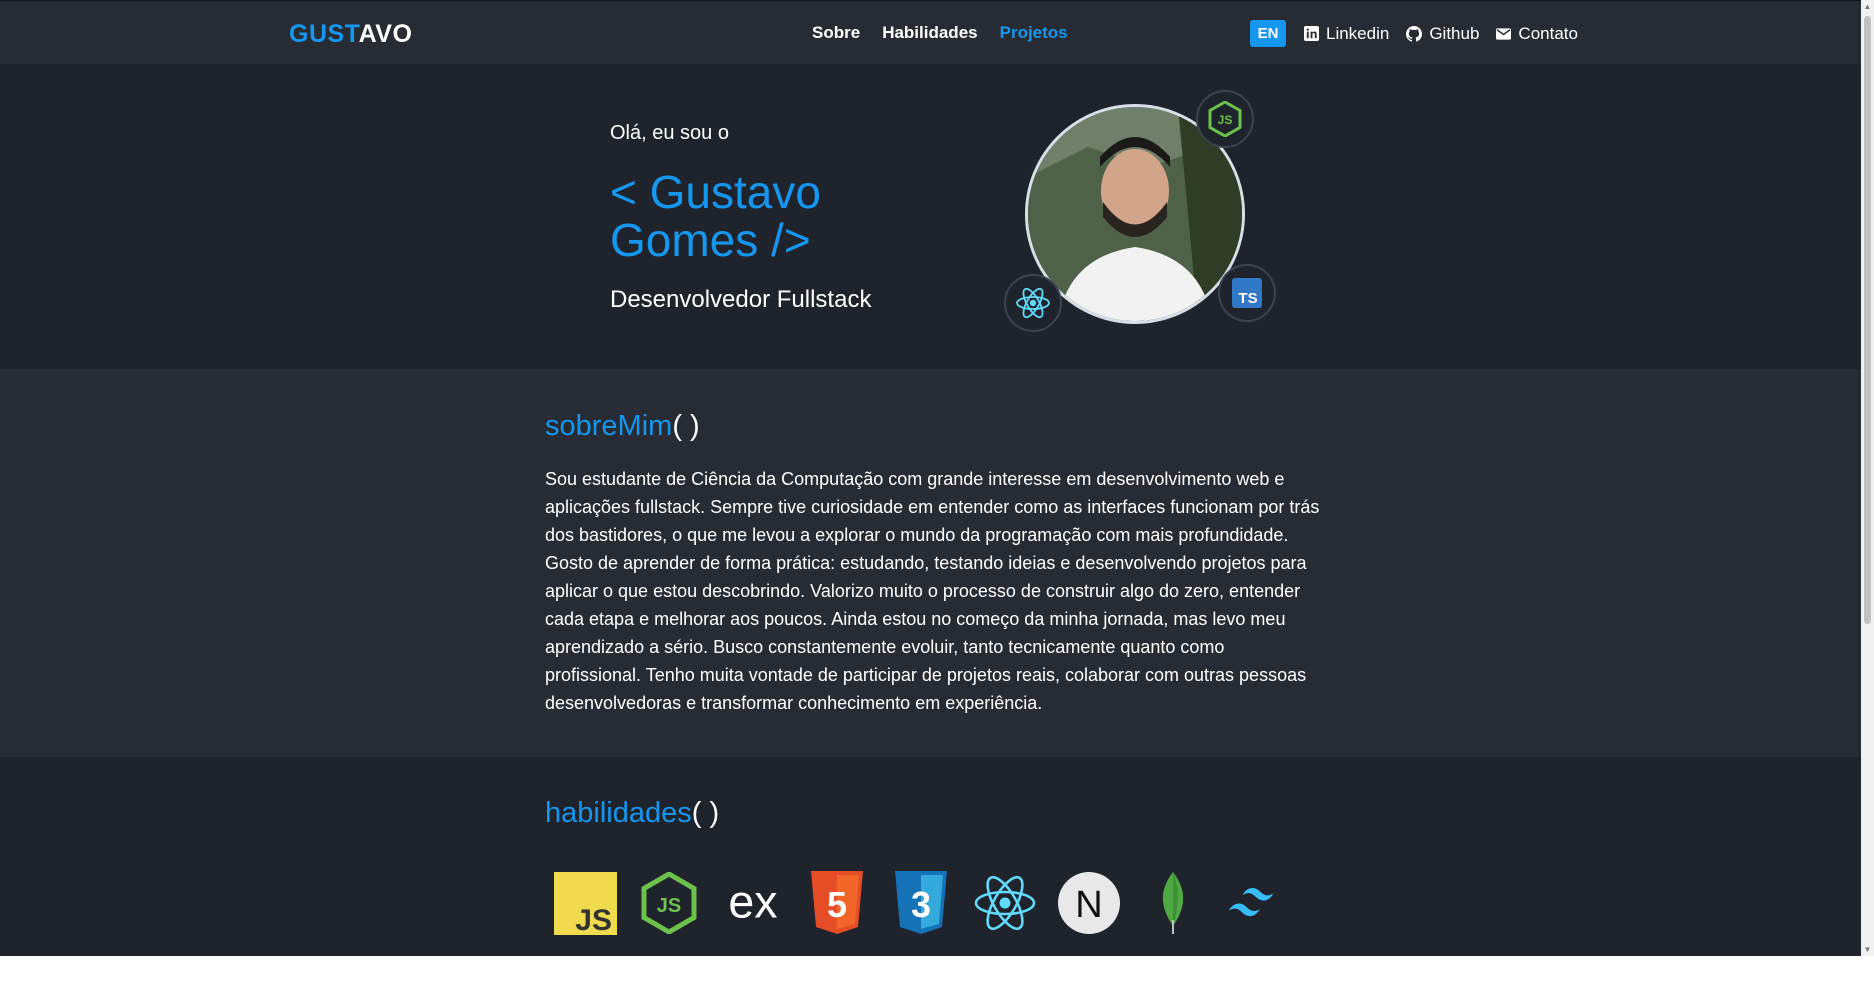 The height and width of the screenshot is (997, 1874). I want to click on express-icon: ex, so click(752, 903).